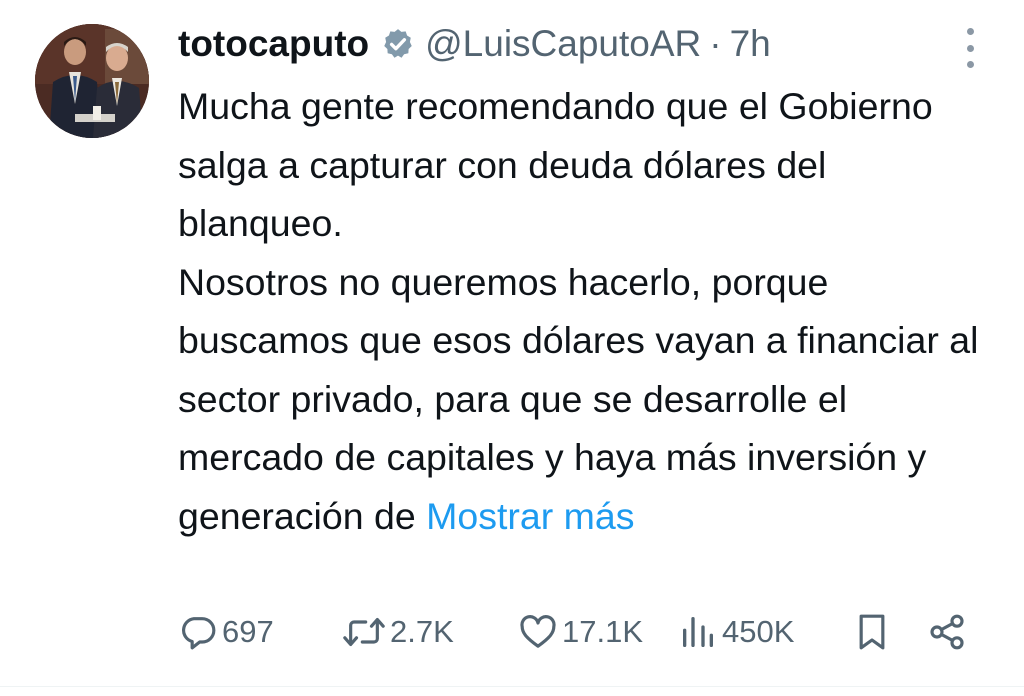  What do you see at coordinates (398, 44) in the screenshot?
I see `verified-badge-icon` at bounding box center [398, 44].